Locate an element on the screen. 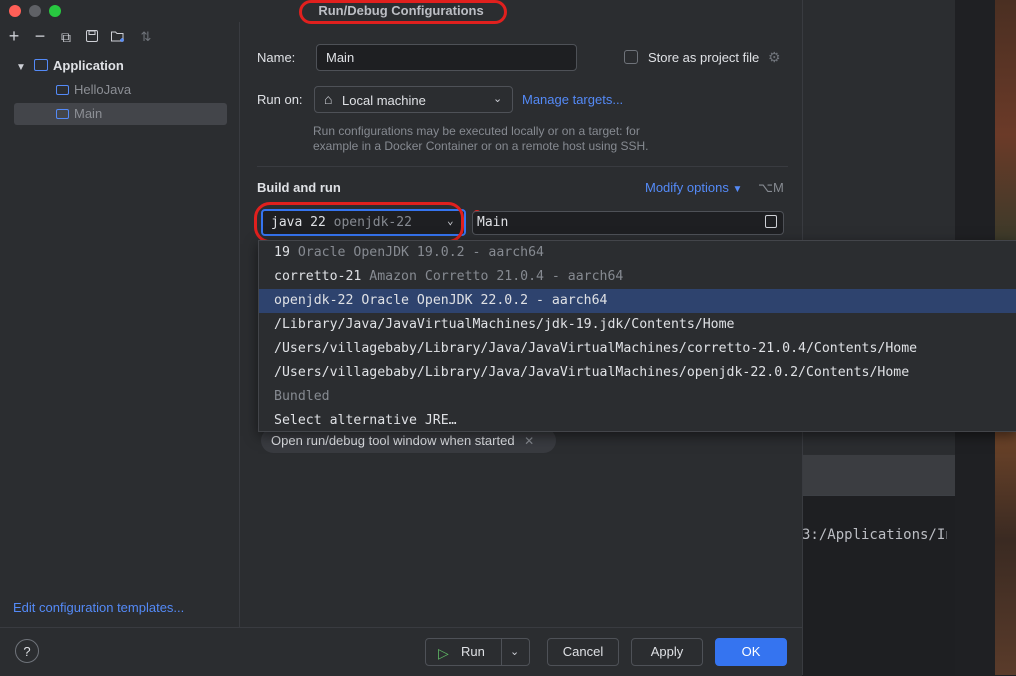  close-icon: ✕ is located at coordinates (529, 441).